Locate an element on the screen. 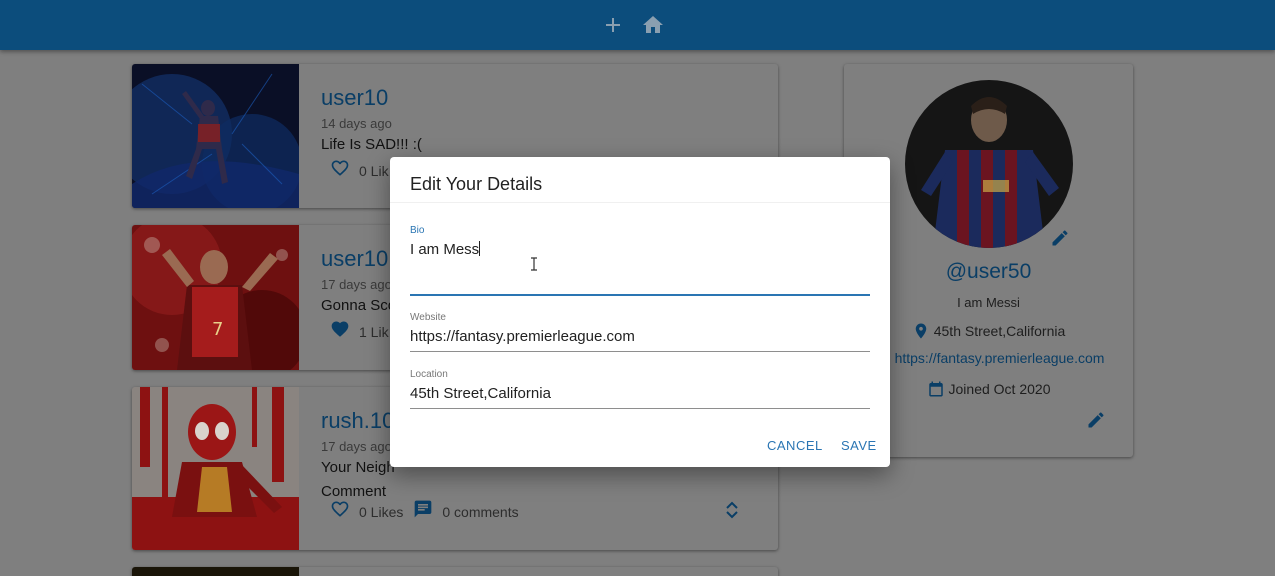  location-field: Location 45th Street,California is located at coordinates (640, 389).